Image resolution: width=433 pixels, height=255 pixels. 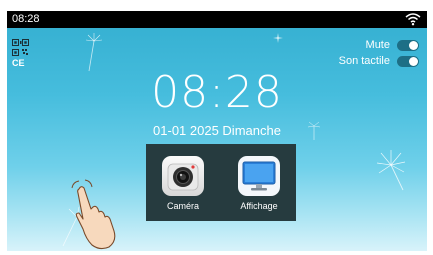 What do you see at coordinates (408, 45) in the screenshot?
I see `mute-toggle` at bounding box center [408, 45].